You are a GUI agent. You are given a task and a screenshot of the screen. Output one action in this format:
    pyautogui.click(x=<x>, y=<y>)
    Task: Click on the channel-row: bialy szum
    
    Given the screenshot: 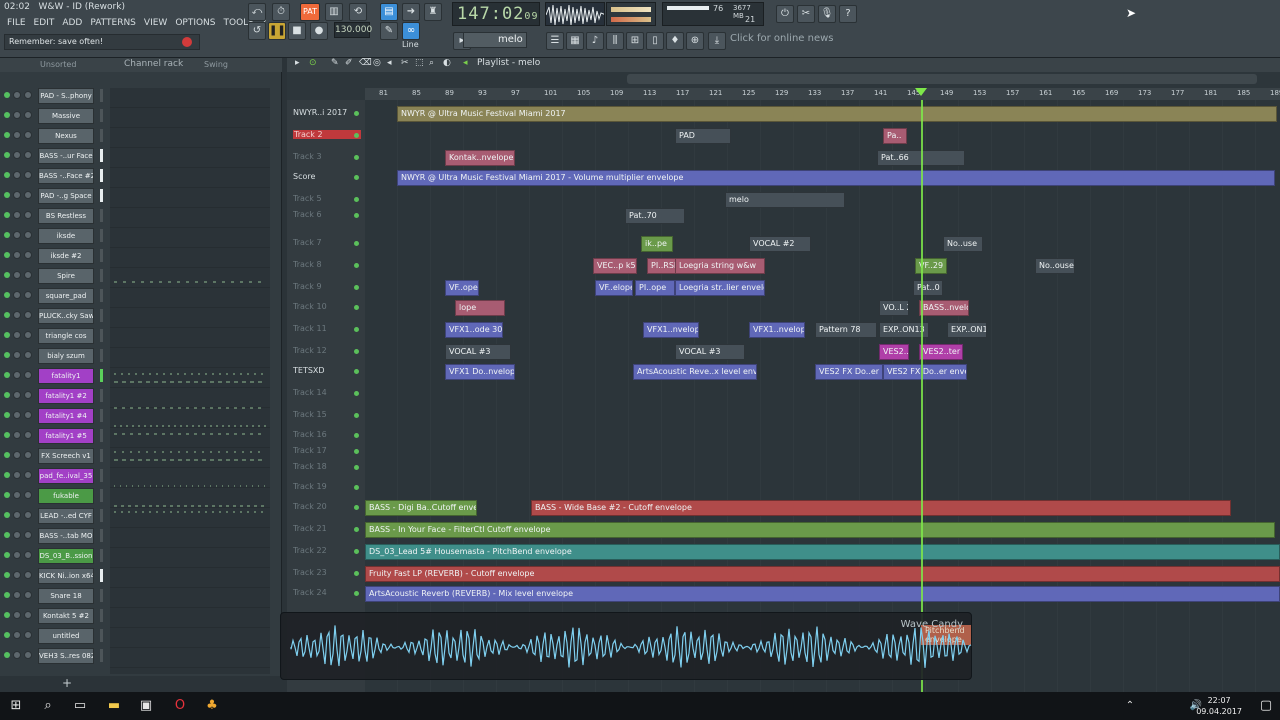 What is the action you would take?
    pyautogui.click(x=141, y=356)
    